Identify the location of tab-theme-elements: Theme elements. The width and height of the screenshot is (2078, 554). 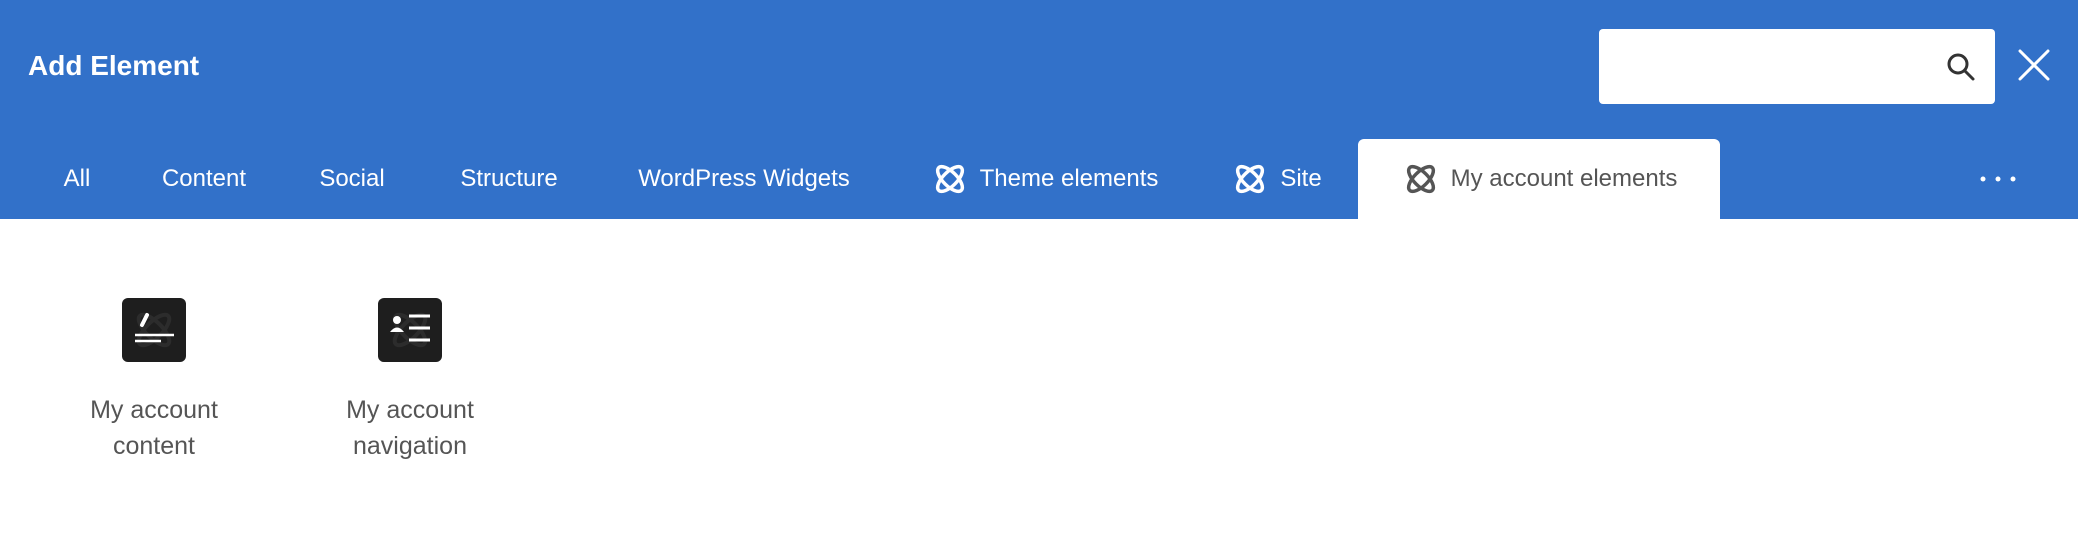
(1044, 179).